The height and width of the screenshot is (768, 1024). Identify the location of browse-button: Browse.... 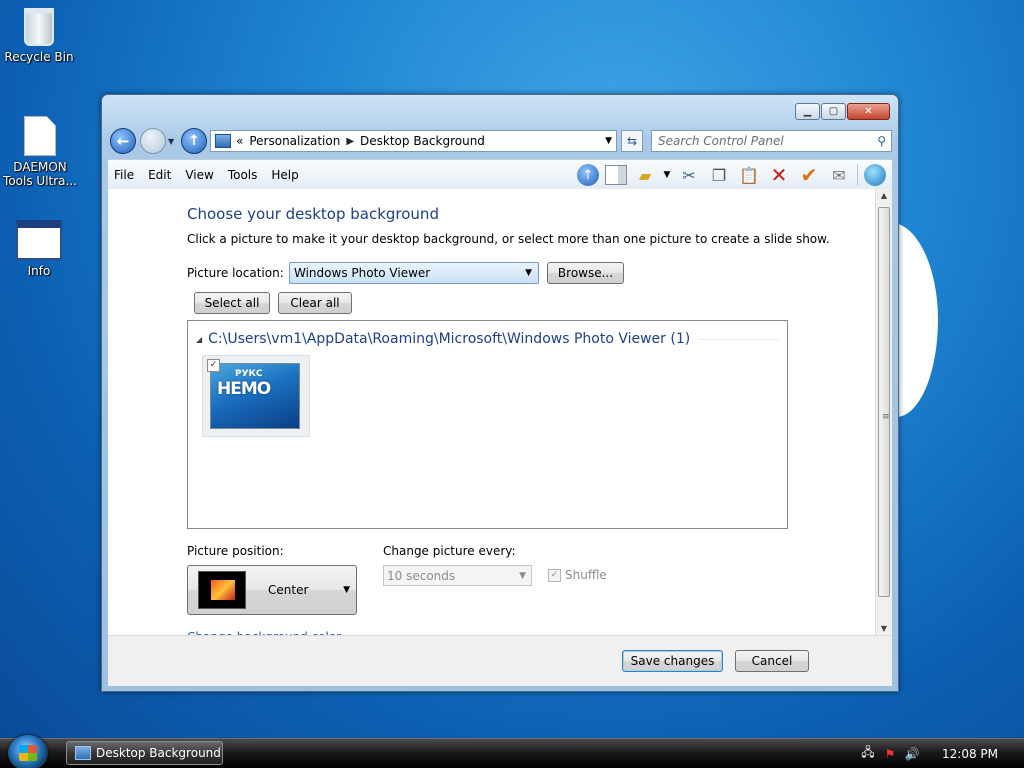
(585, 273).